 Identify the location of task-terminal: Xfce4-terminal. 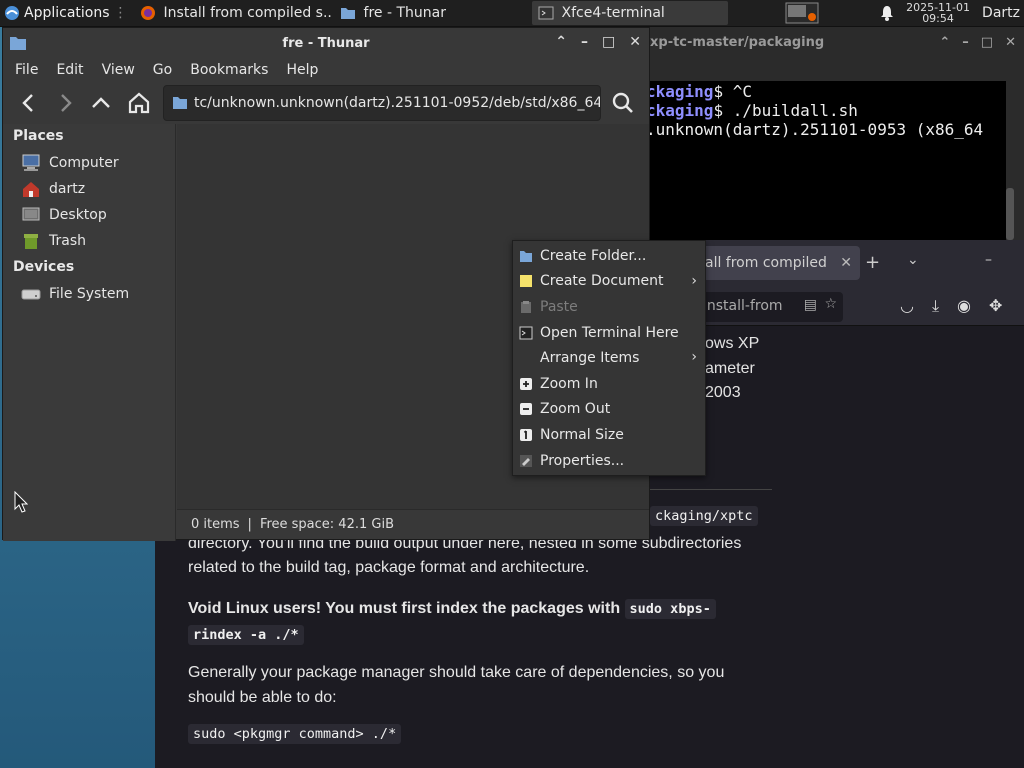
(629, 13).